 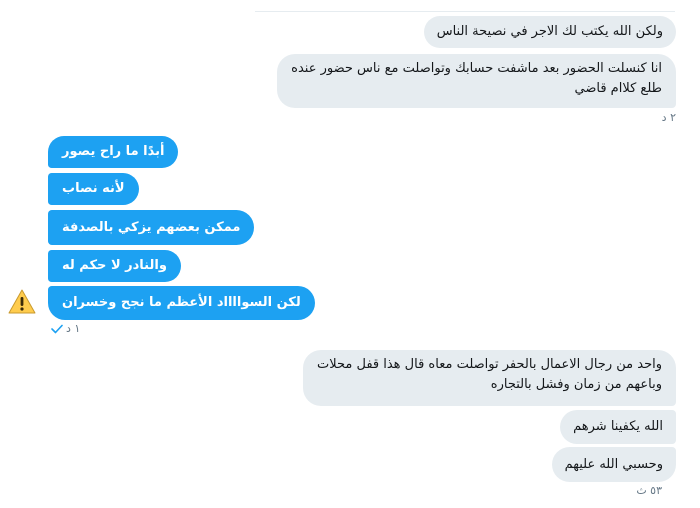 I want to click on message-text: لكن السوااااد الأعظم ما نجح وخسران, so click(x=181, y=302).